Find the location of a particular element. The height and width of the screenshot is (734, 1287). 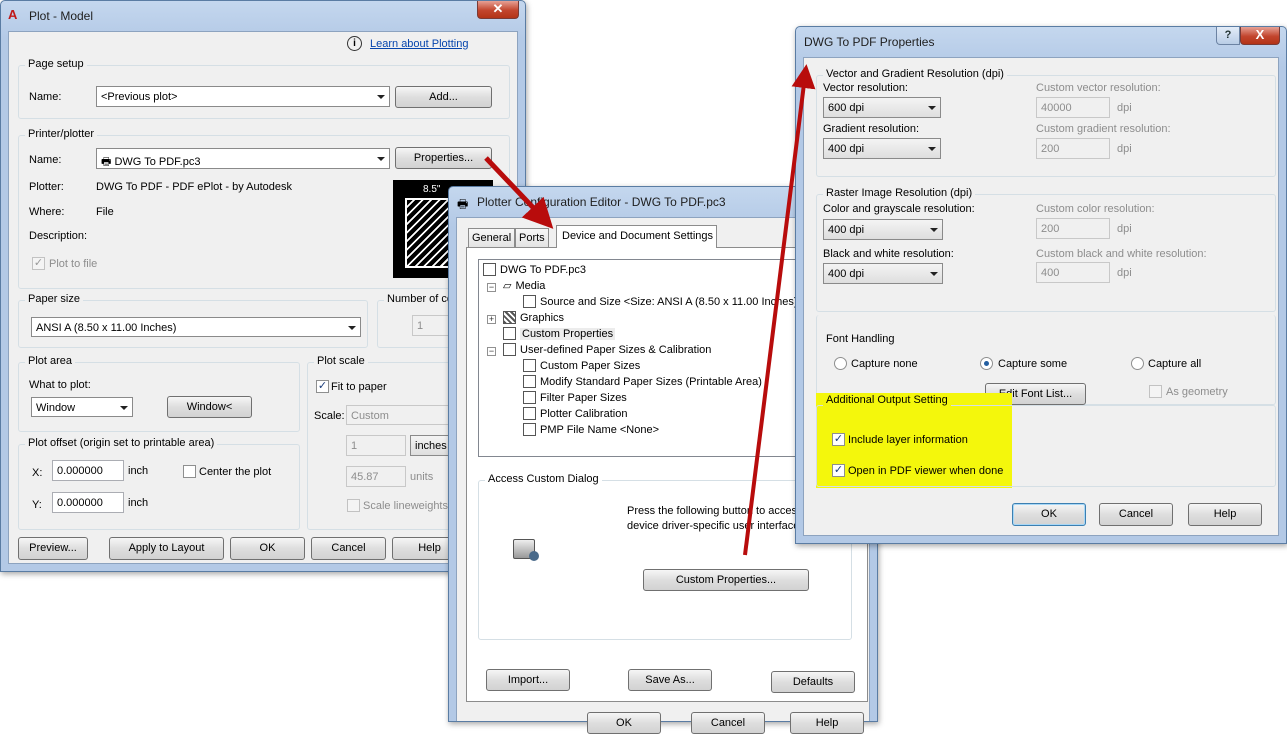

custom-bw-input: 400 is located at coordinates (1073, 272).